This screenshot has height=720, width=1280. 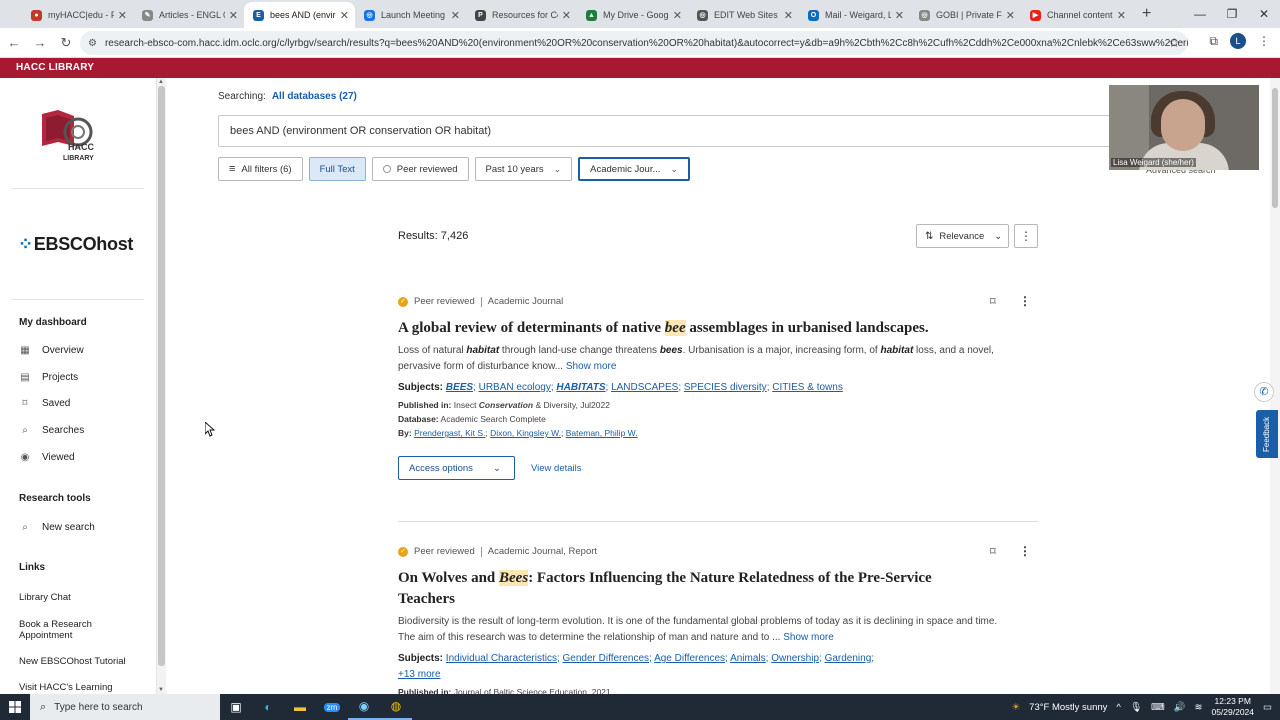 I want to click on browser-tab: Ebees AND (enviro ✕, so click(x=299, y=15).